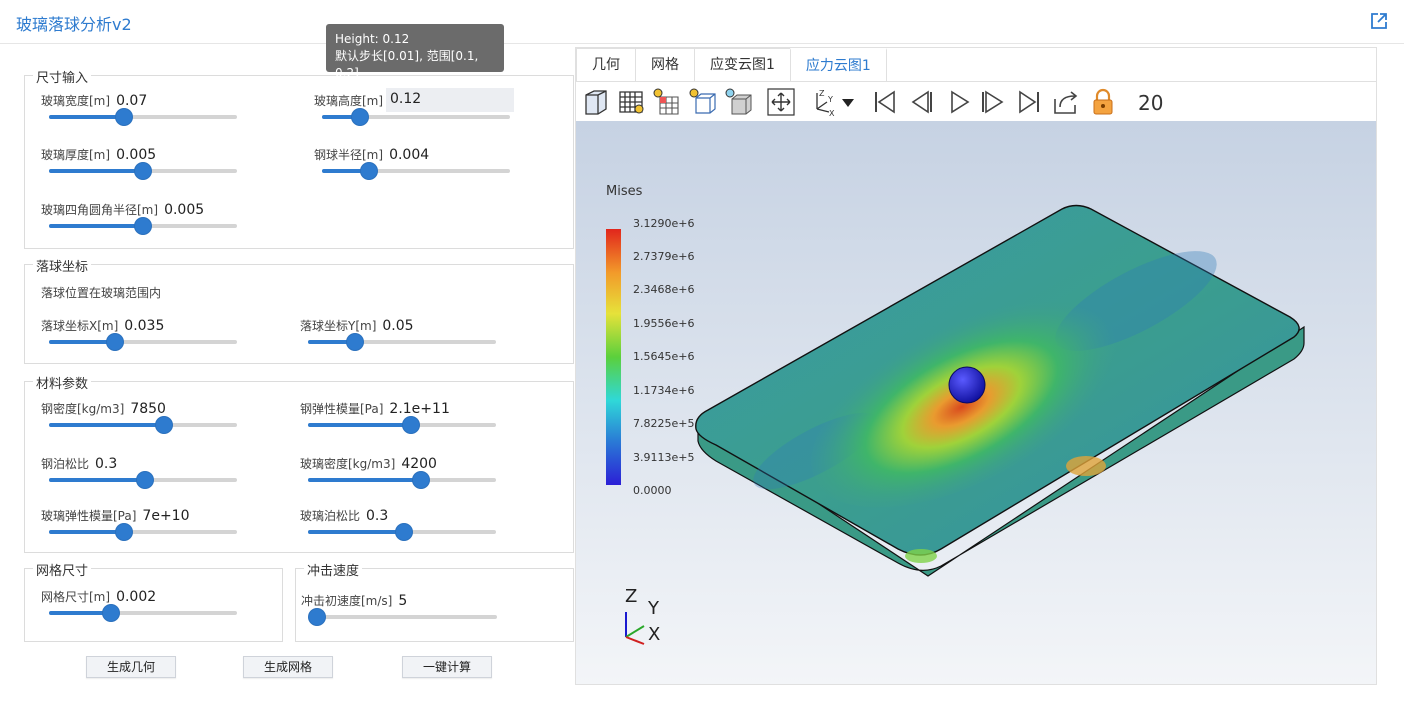  Describe the element at coordinates (885, 102) in the screenshot. I see `first-frame-icon` at that location.